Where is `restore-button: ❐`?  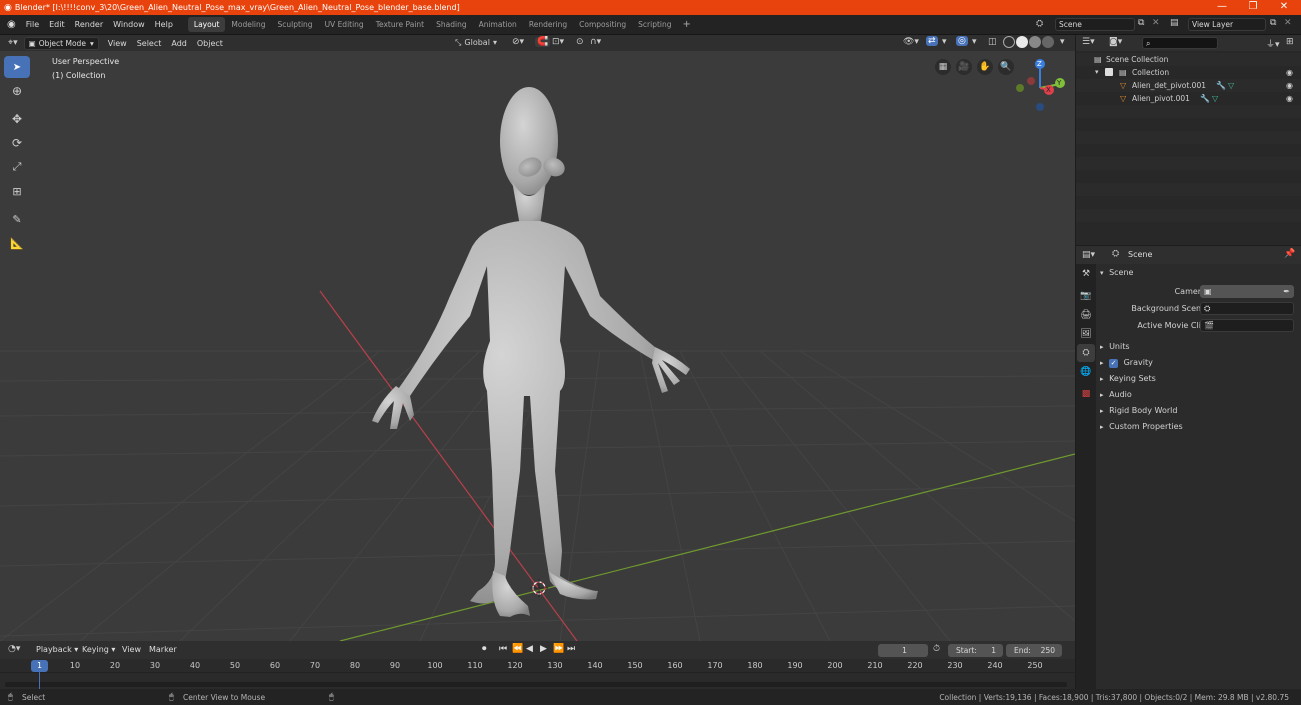
restore-button: ❐ is located at coordinates (1253, 7).